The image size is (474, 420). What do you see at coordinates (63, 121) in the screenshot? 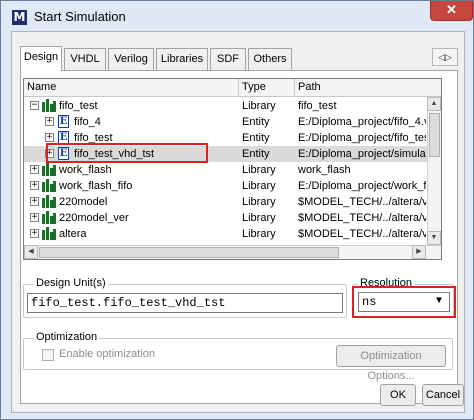
I see `entity-icon: E` at bounding box center [63, 121].